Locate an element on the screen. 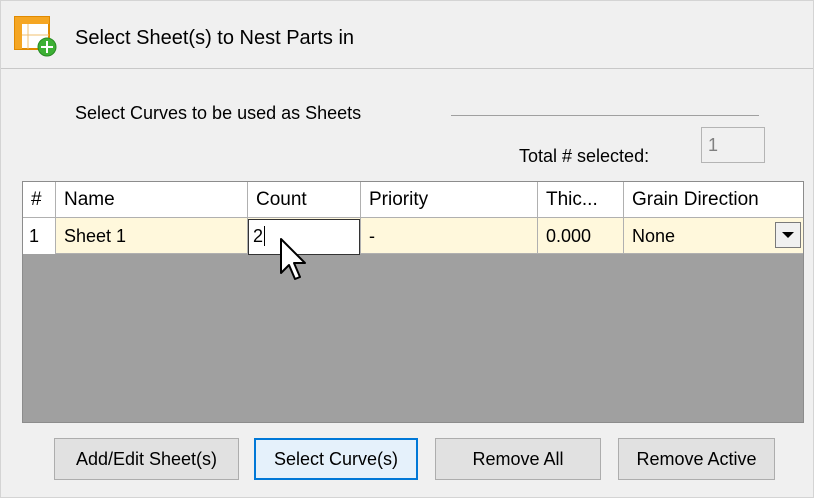 This screenshot has height=498, width=814. mouse-cursor-icon is located at coordinates (293, 259).